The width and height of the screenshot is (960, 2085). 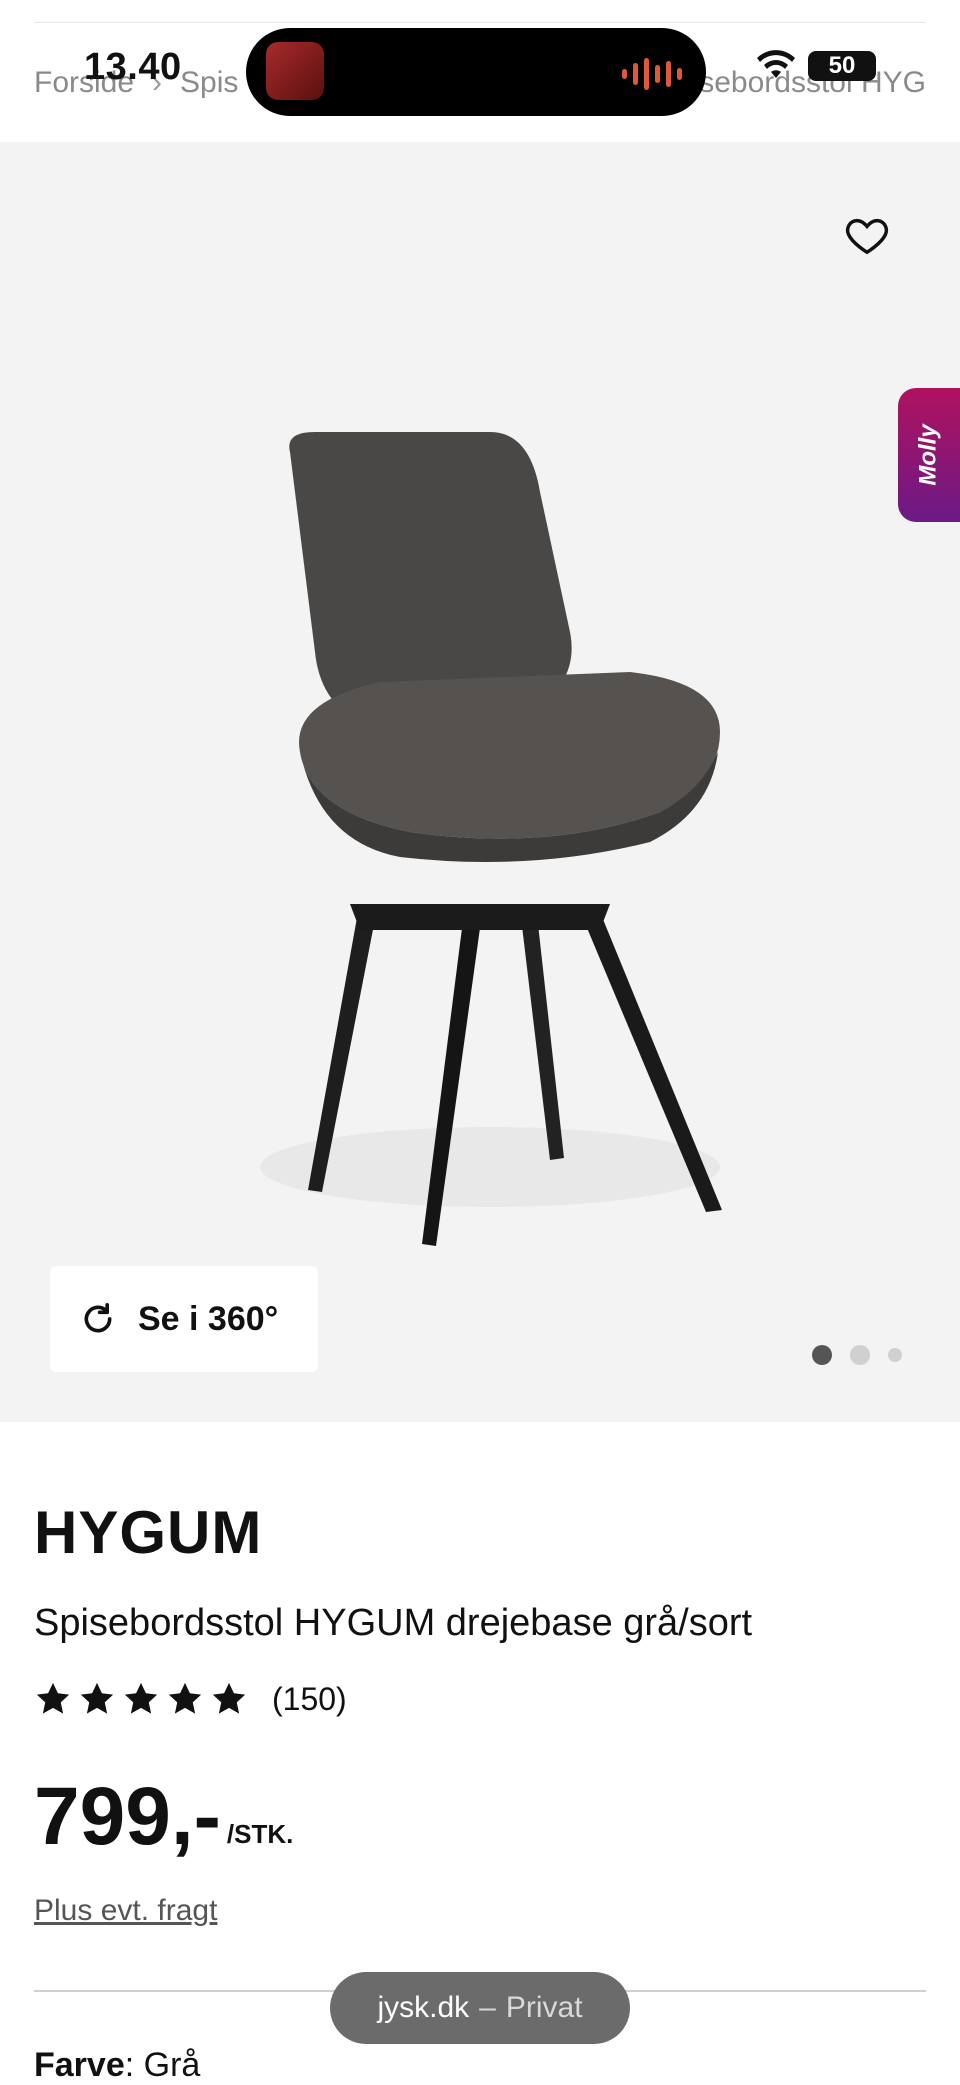 I want to click on product-brand: HYGUM, so click(x=148, y=1532).